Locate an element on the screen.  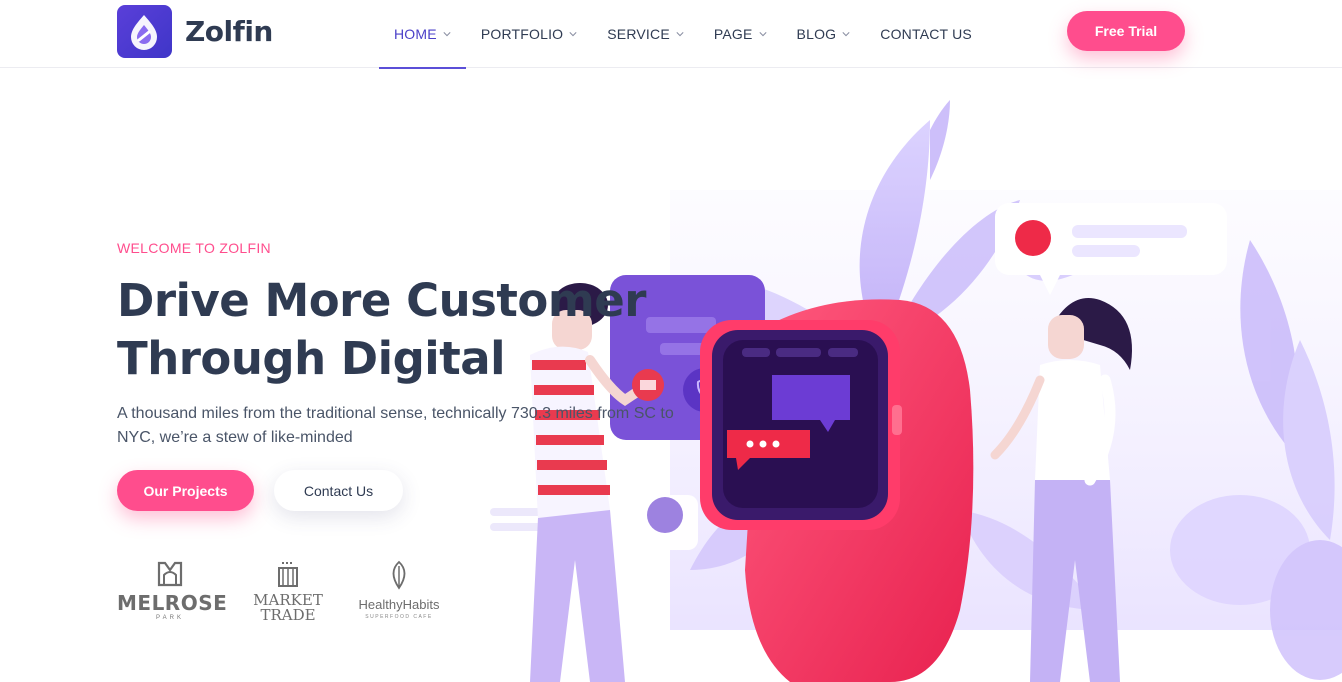
logo: Zolfin is located at coordinates (195, 31).